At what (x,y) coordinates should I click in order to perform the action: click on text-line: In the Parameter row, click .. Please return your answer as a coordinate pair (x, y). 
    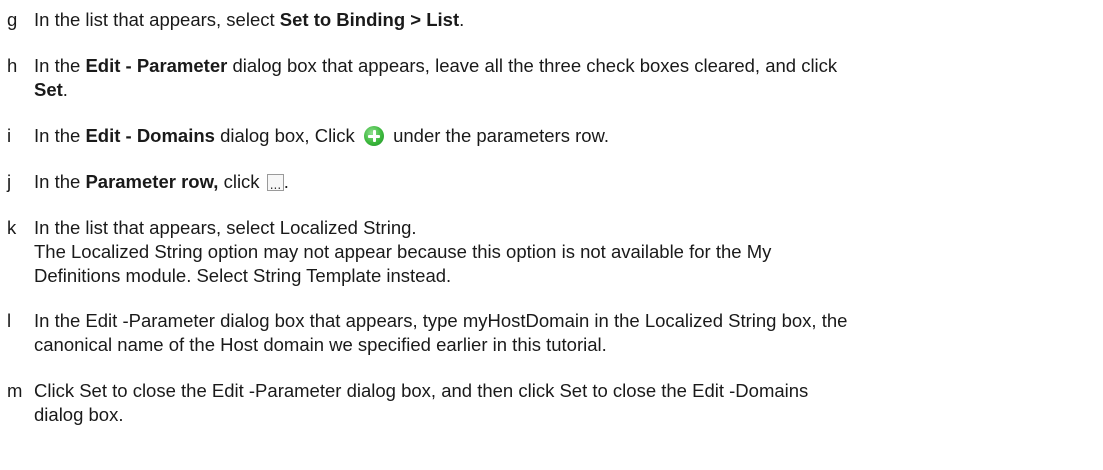
    Looking at the image, I should click on (564, 183).